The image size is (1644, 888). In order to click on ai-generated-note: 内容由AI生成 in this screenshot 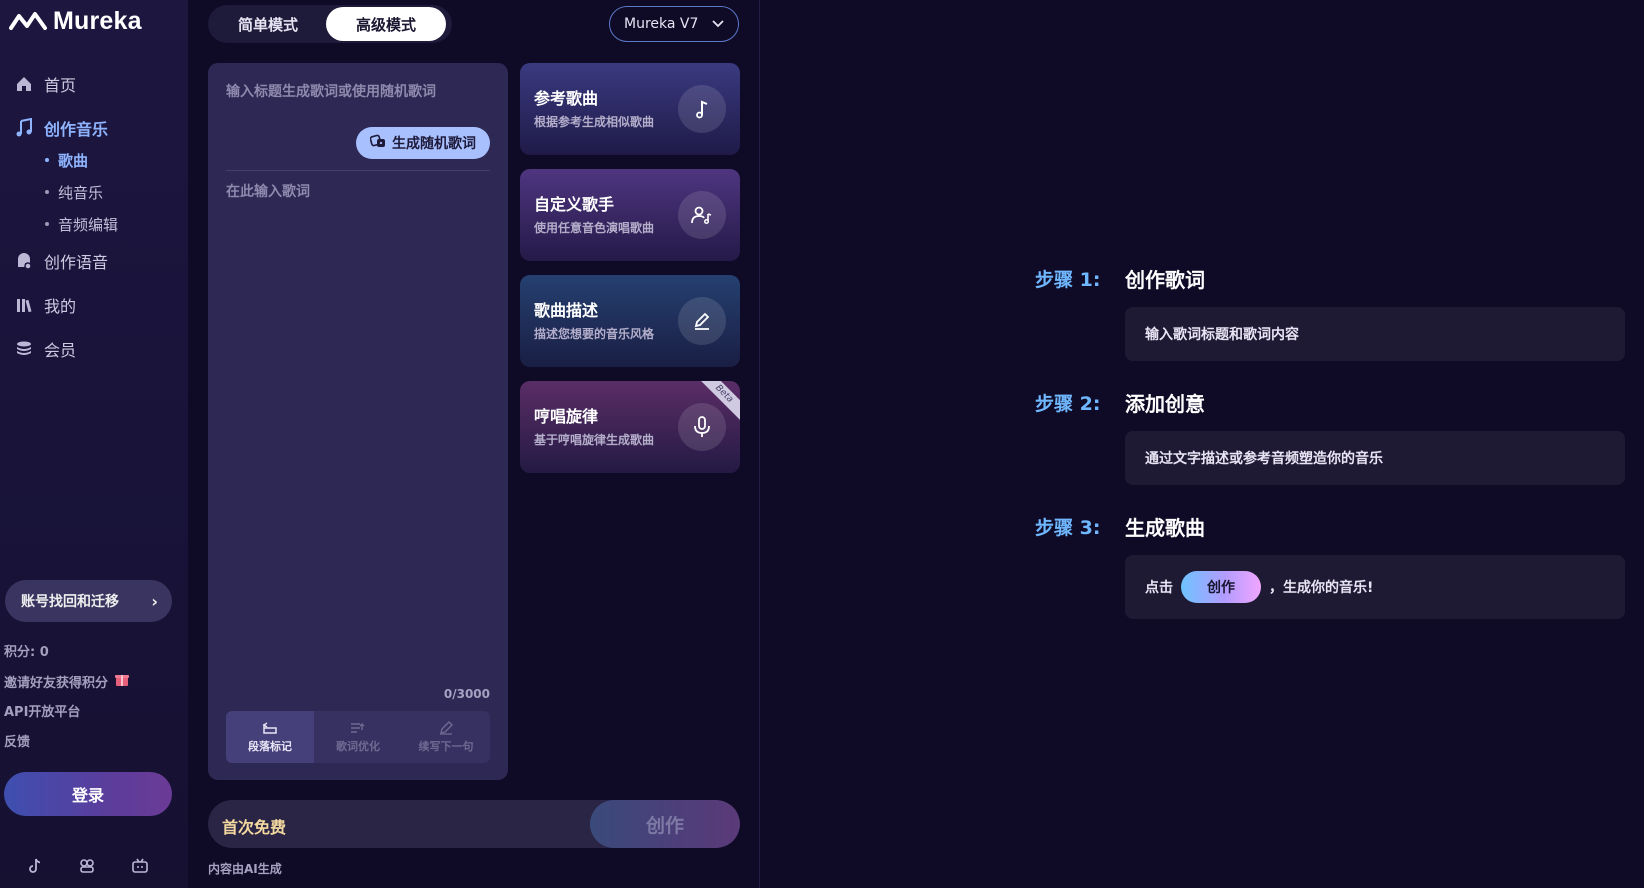, I will do `click(245, 869)`.